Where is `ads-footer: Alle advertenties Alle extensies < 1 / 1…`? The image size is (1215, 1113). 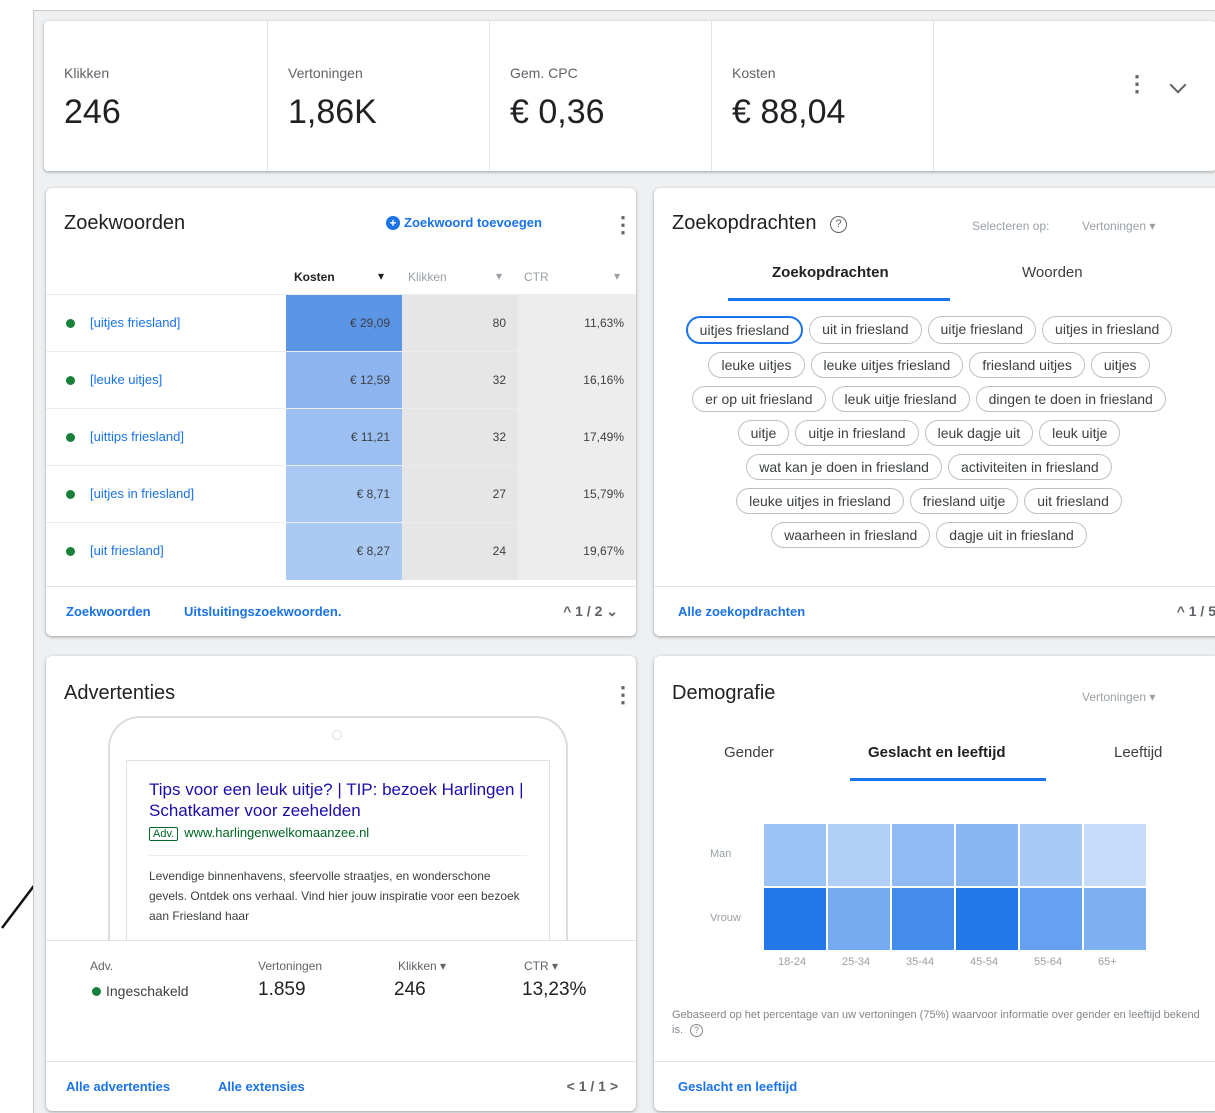
ads-footer: Alle advertenties Alle extensies < 1 / 1… is located at coordinates (341, 1086).